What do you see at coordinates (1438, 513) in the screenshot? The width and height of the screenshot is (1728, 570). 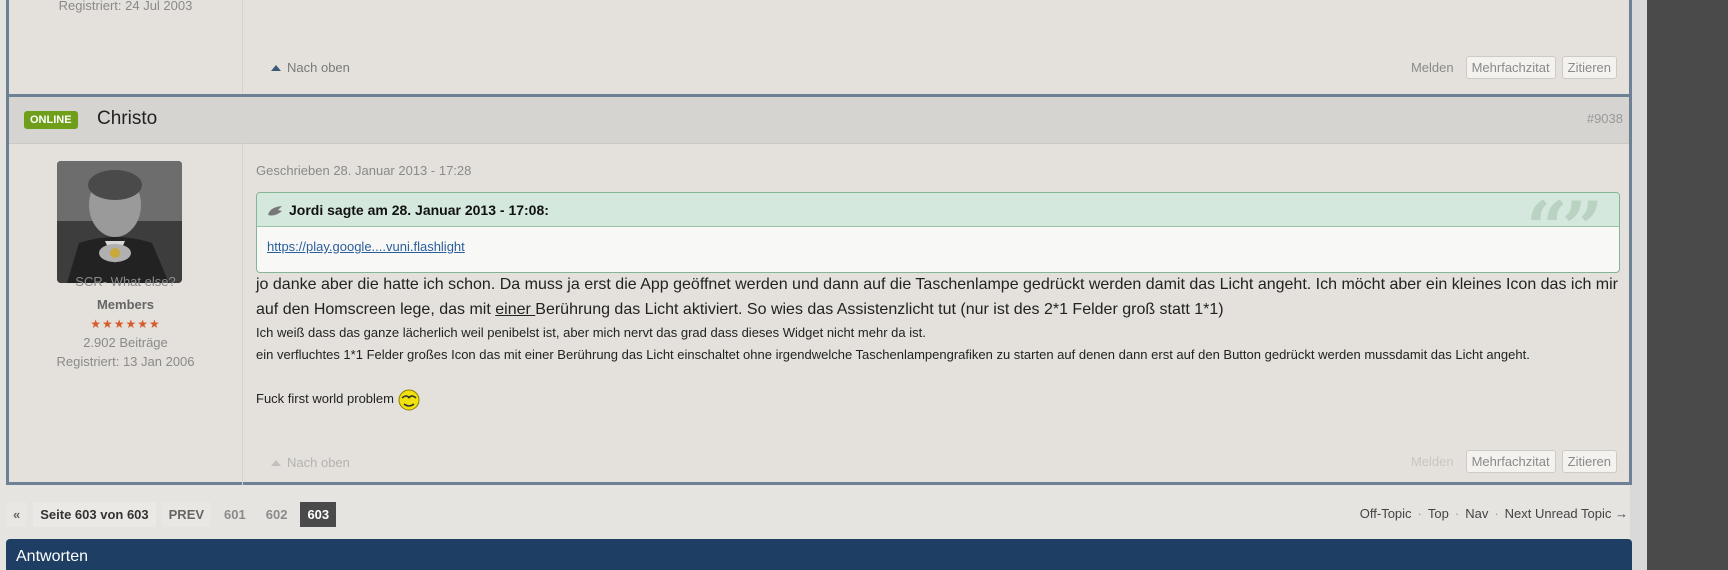 I see `top-link: Top` at bounding box center [1438, 513].